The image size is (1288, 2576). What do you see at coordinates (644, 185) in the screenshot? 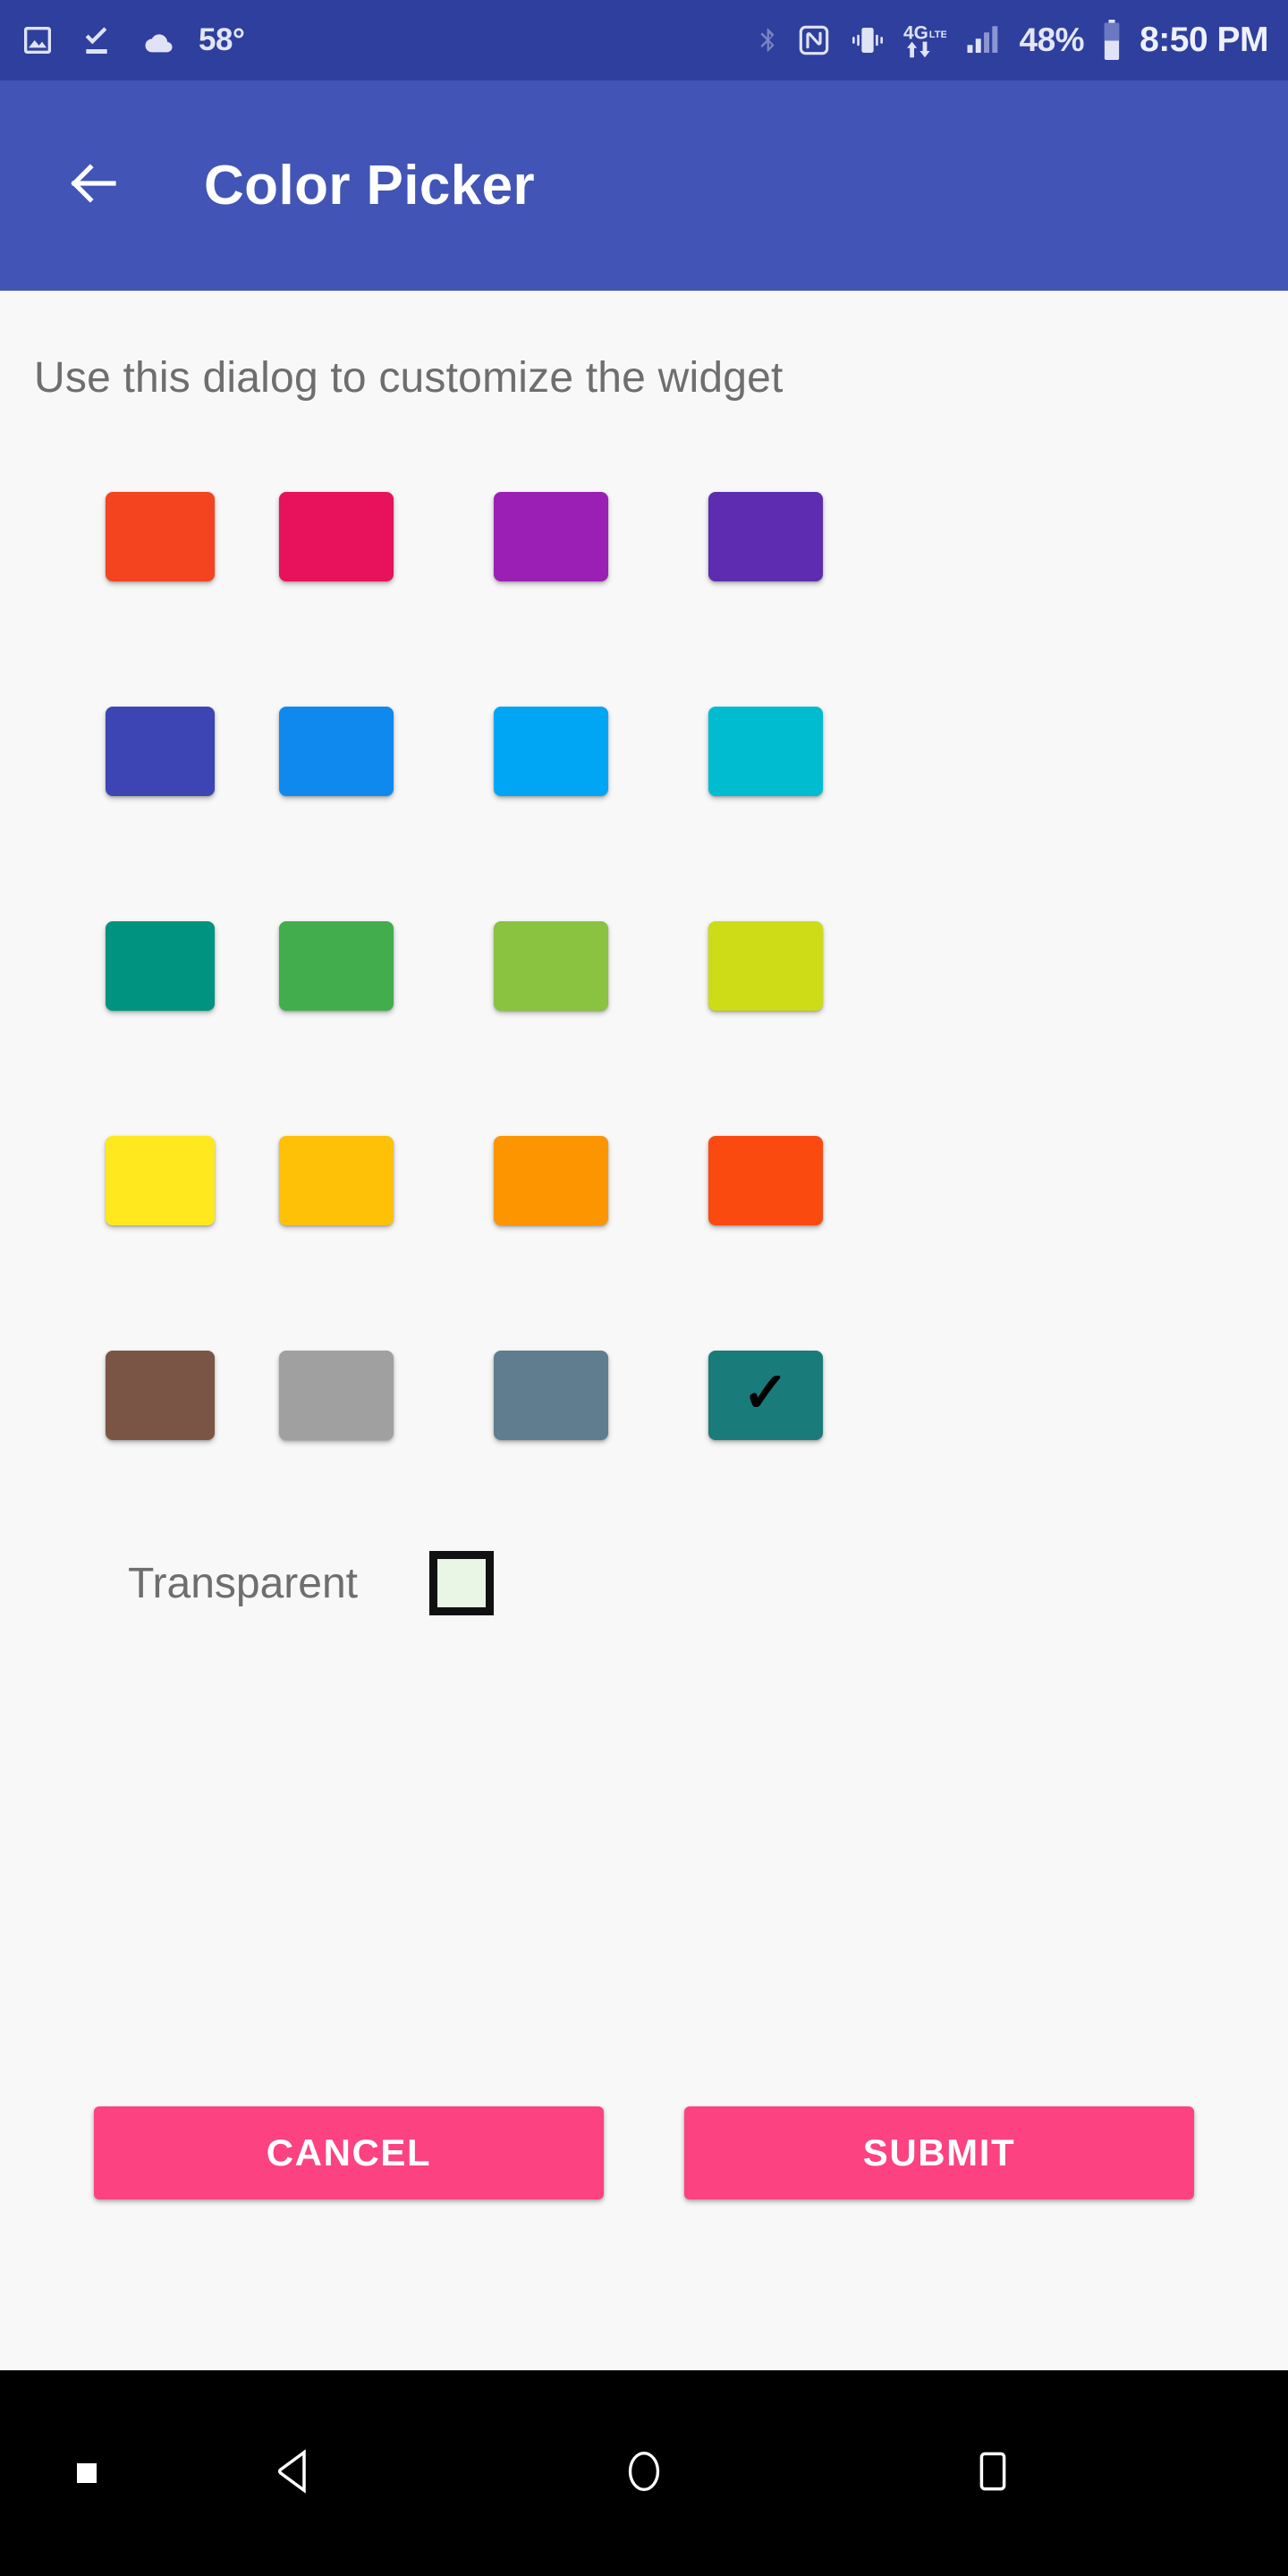
I see `app-bar: Color Picker` at bounding box center [644, 185].